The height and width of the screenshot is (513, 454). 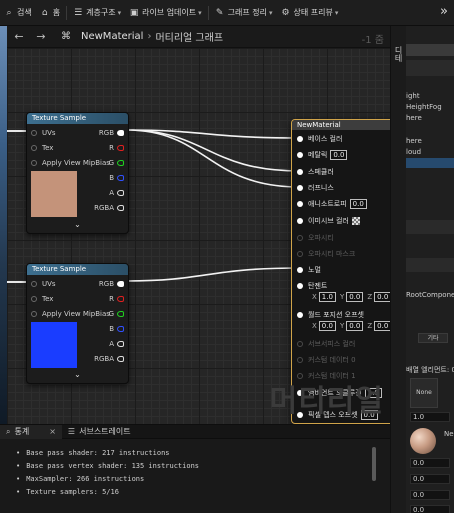 I want to click on pin-custom-data-0: 커스텀 데이터 0, so click(x=326, y=360).